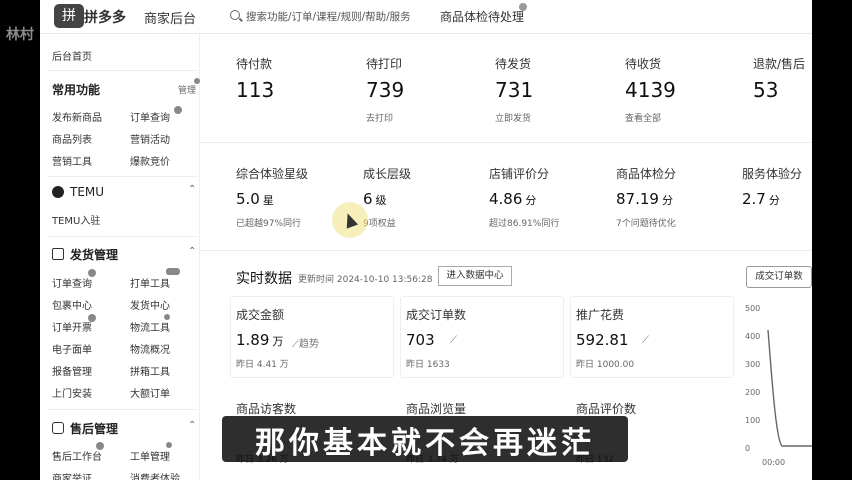 The image size is (852, 480). What do you see at coordinates (269, 224) in the screenshot?
I see `score-sub-experience: 已超越97%同行` at bounding box center [269, 224].